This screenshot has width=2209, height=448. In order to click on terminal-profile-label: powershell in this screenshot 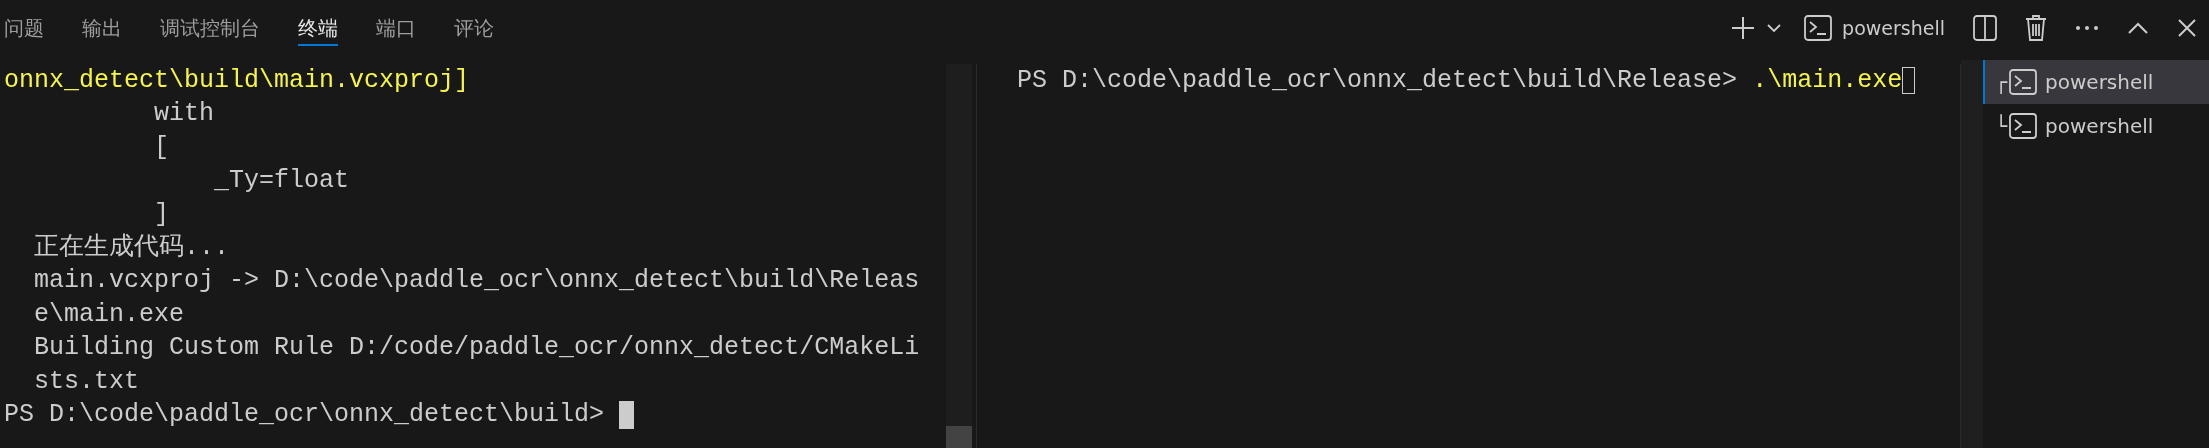, I will do `click(1893, 28)`.